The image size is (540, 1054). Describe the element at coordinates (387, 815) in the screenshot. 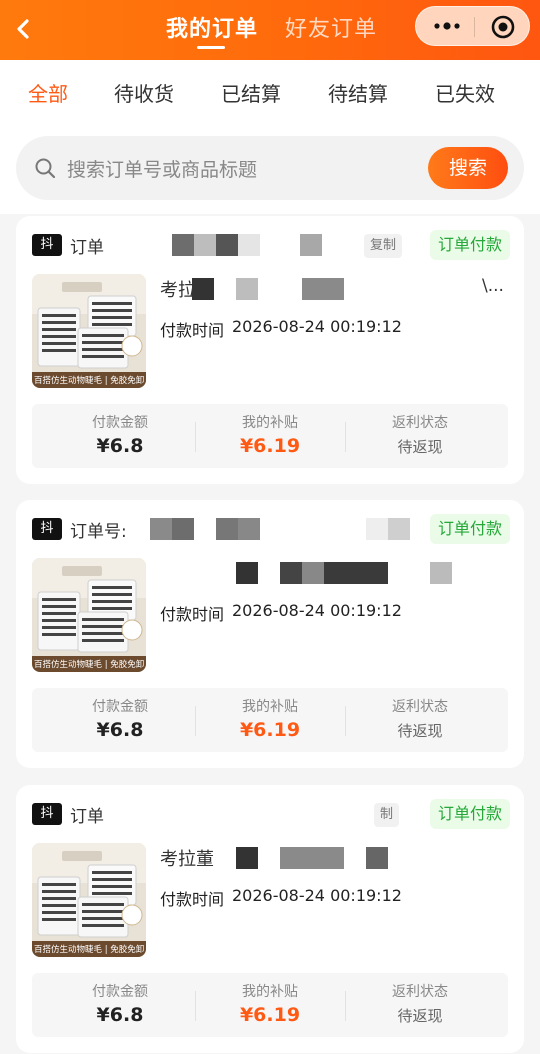

I see `copy-order-tag: 制` at that location.